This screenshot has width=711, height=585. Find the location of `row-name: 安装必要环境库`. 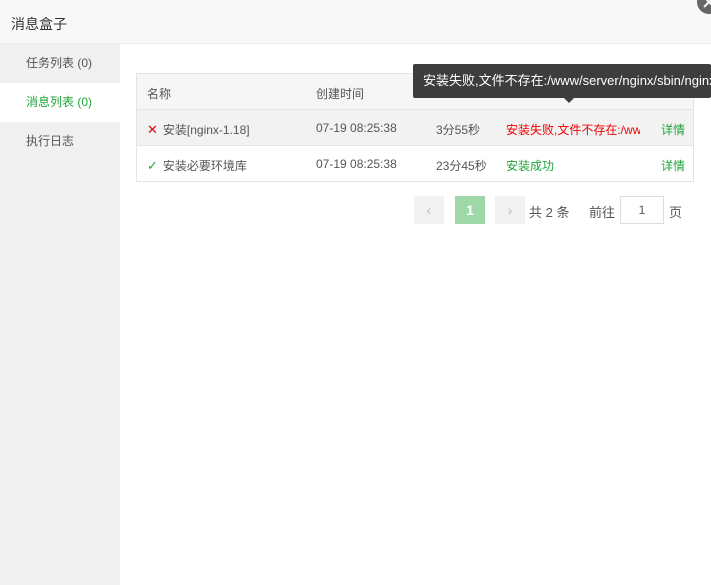

row-name: 安装必要环境库 is located at coordinates (204, 166).